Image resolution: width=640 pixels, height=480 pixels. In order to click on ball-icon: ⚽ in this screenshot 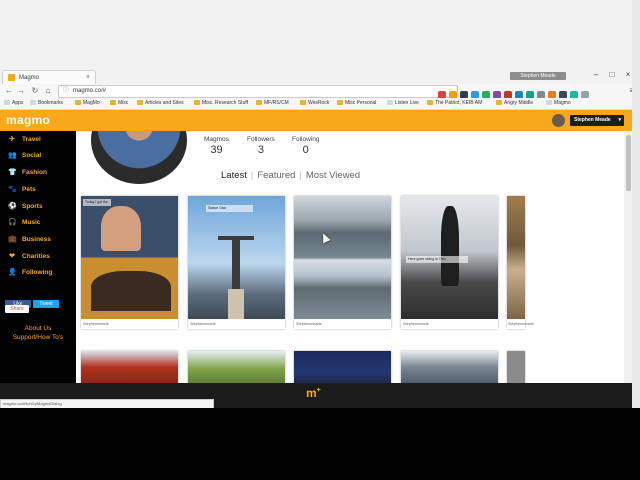, I will do `click(12, 206)`.